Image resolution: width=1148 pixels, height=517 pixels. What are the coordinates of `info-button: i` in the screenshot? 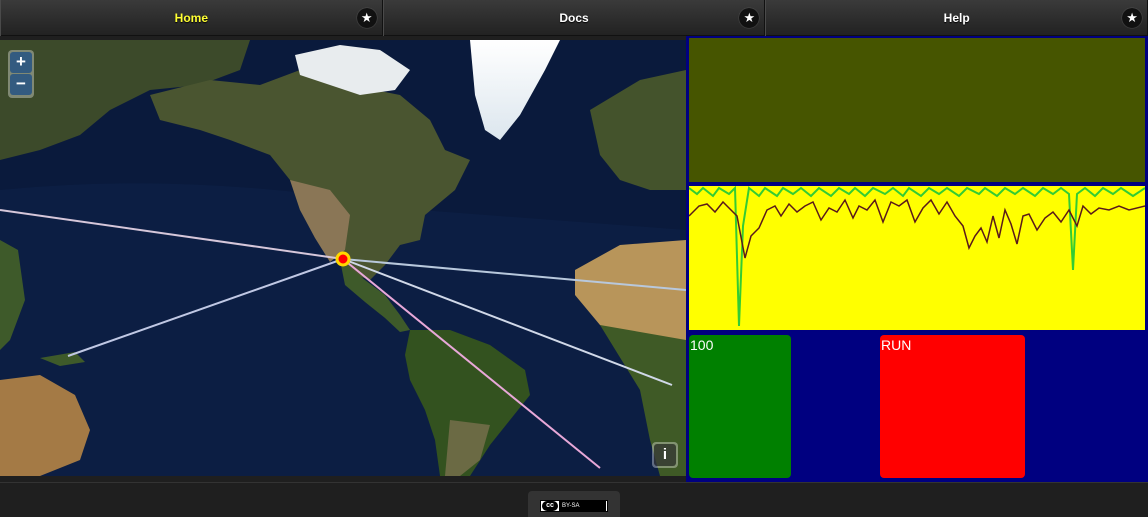 It's located at (665, 455).